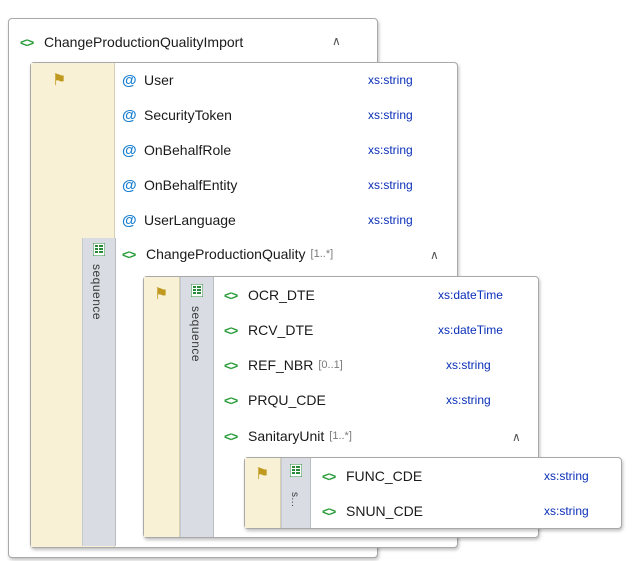 The height and width of the screenshot is (561, 637). Describe the element at coordinates (162, 407) in the screenshot. I see `attribute-column` at that location.